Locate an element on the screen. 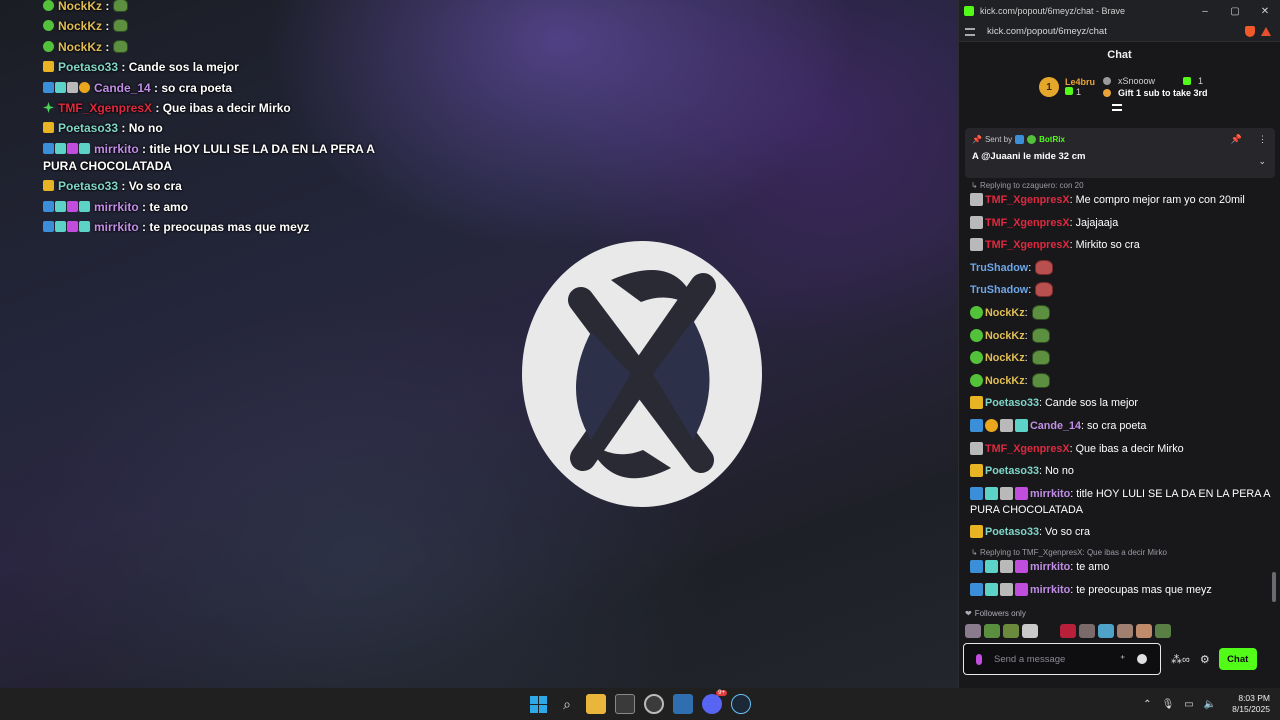 This screenshot has height=720, width=1280. store-icon is located at coordinates (625, 704).